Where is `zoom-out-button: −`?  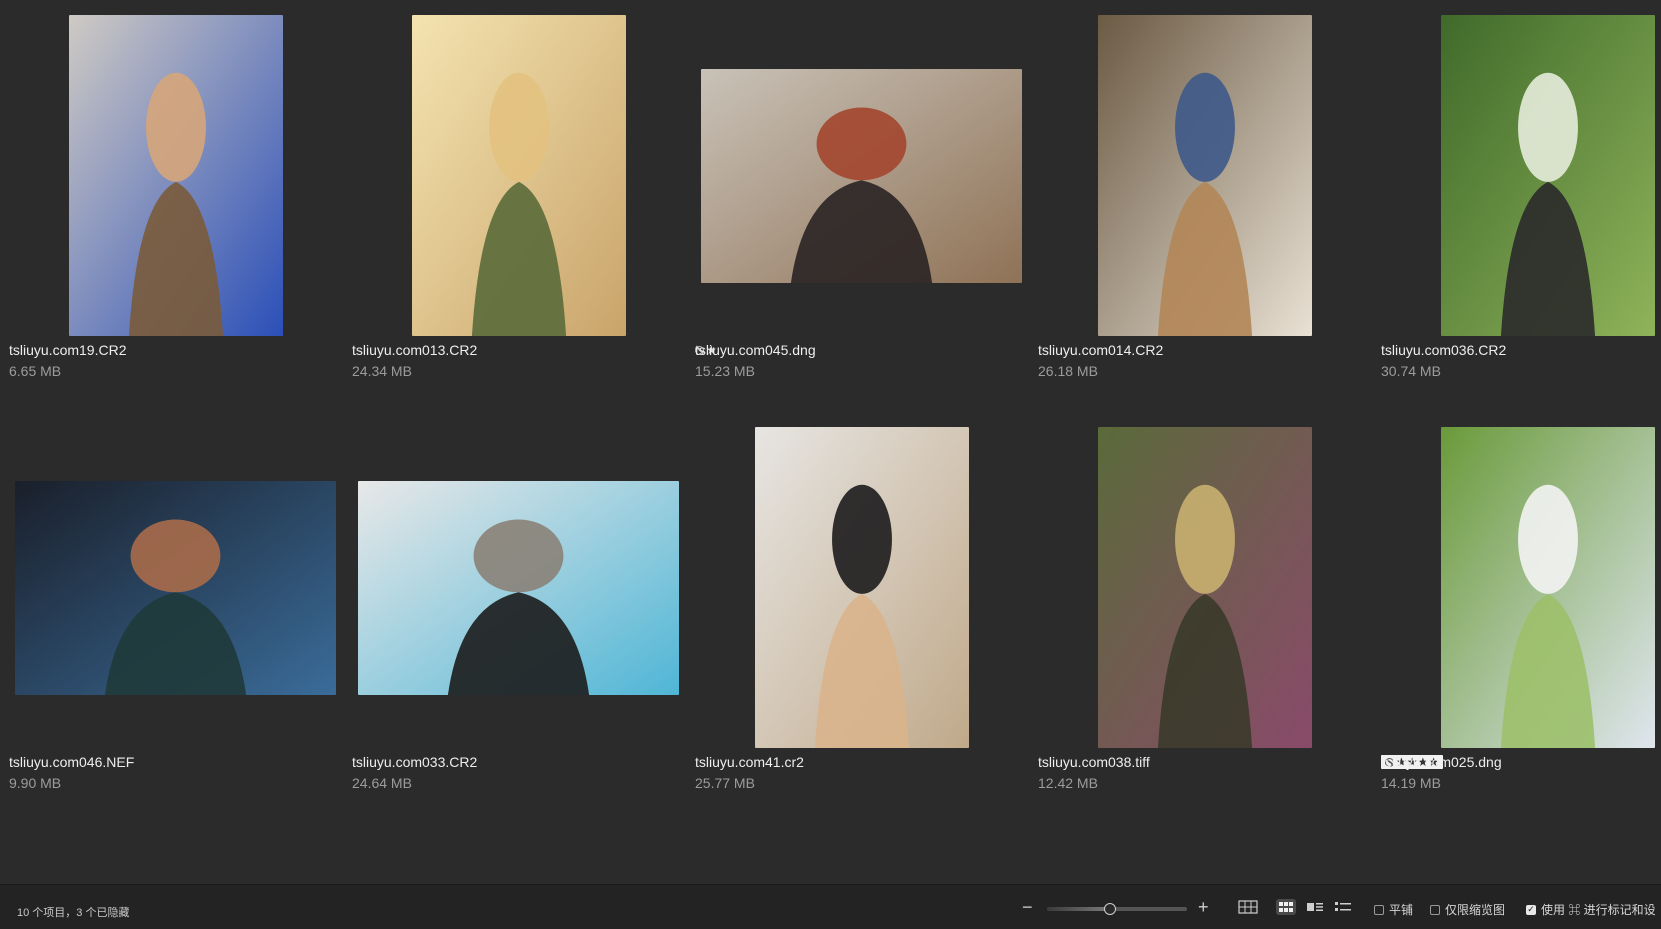 zoom-out-button: − is located at coordinates (1027, 907).